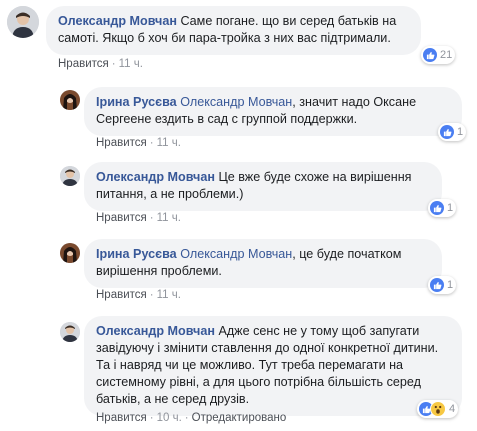 This screenshot has height=431, width=477. I want to click on reaction-summary: 4, so click(438, 409).